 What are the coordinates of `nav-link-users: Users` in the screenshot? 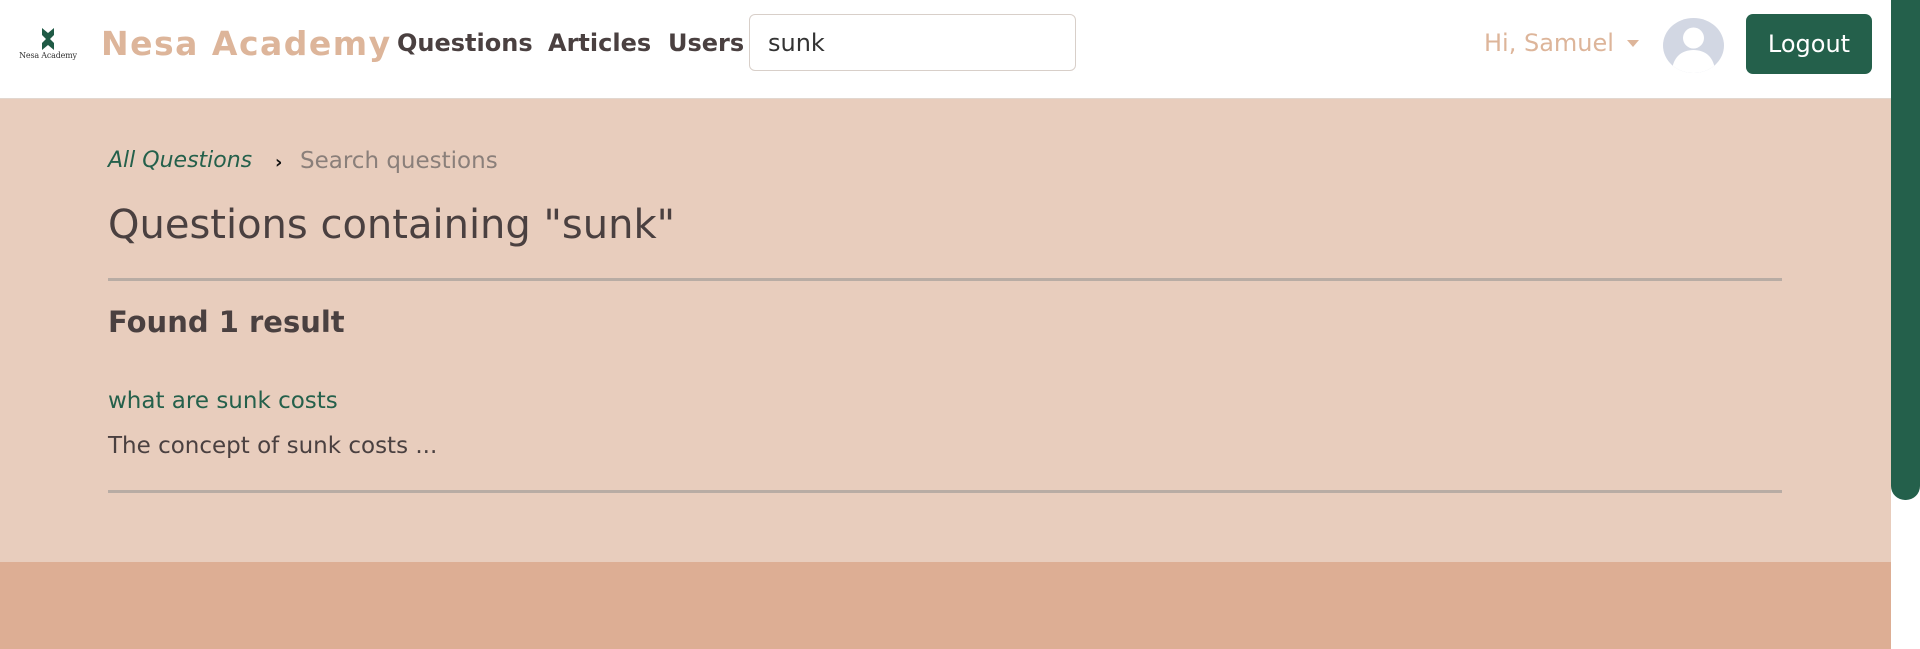 It's located at (706, 43).